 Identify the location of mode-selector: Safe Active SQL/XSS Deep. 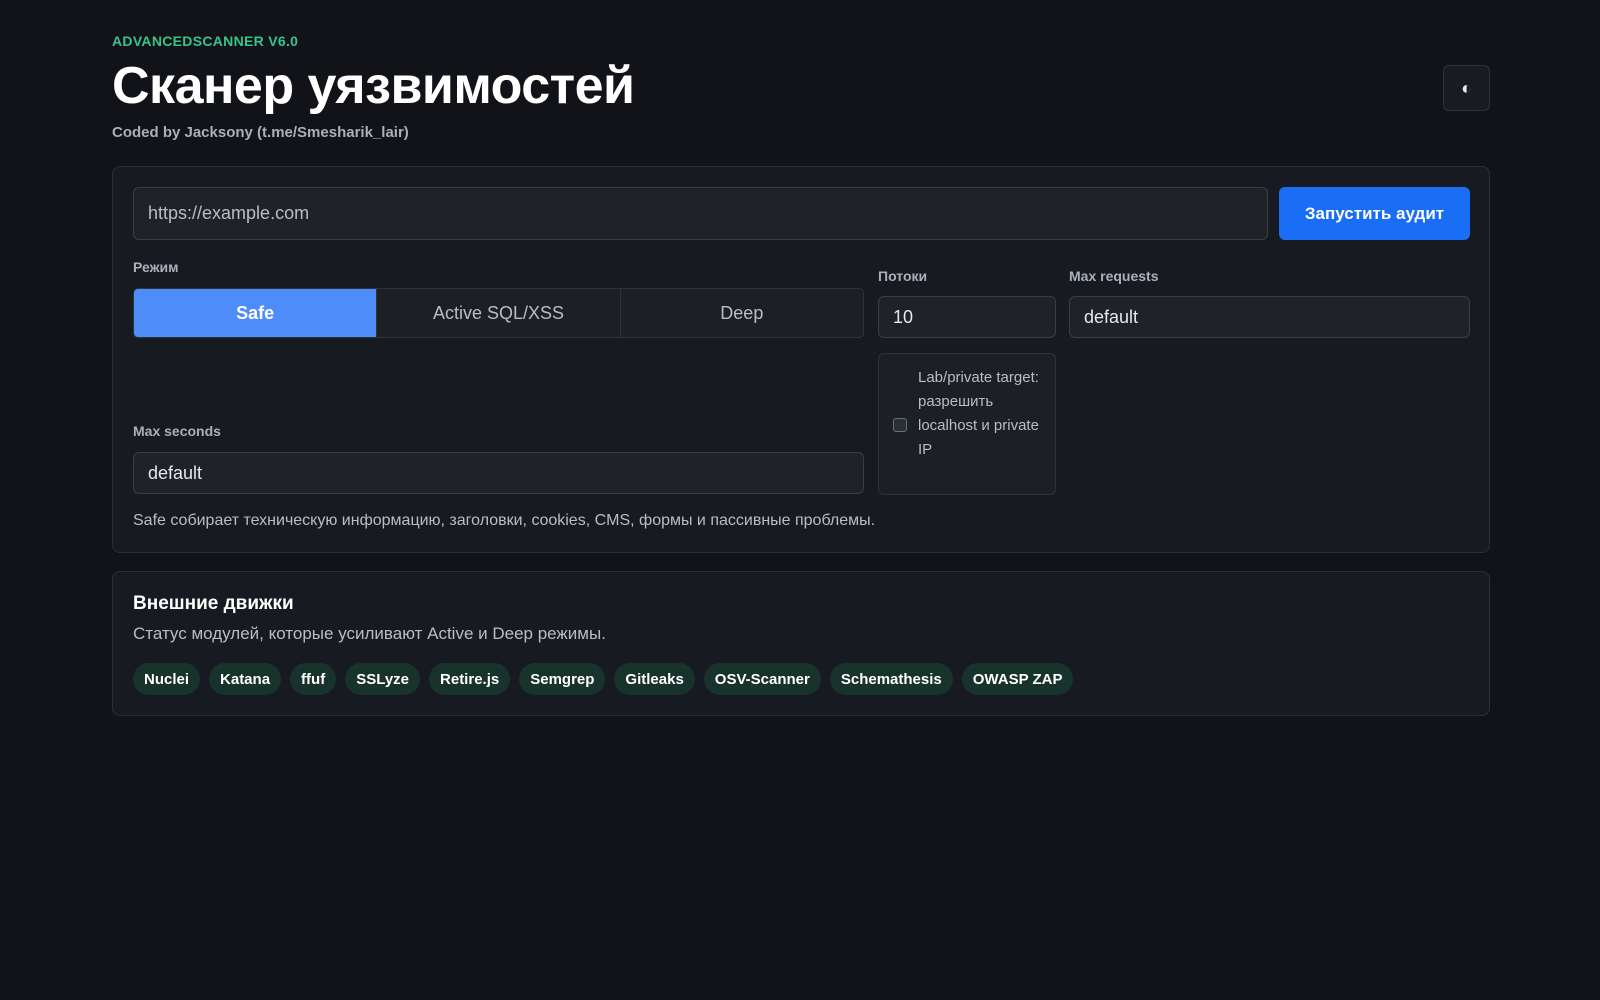
(498, 313).